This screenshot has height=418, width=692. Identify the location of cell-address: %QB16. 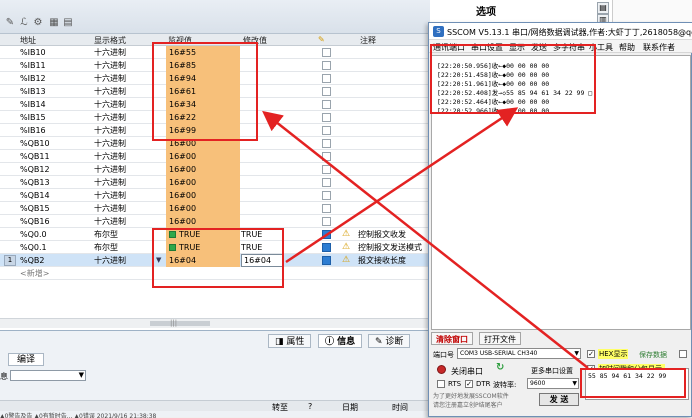
(55, 221).